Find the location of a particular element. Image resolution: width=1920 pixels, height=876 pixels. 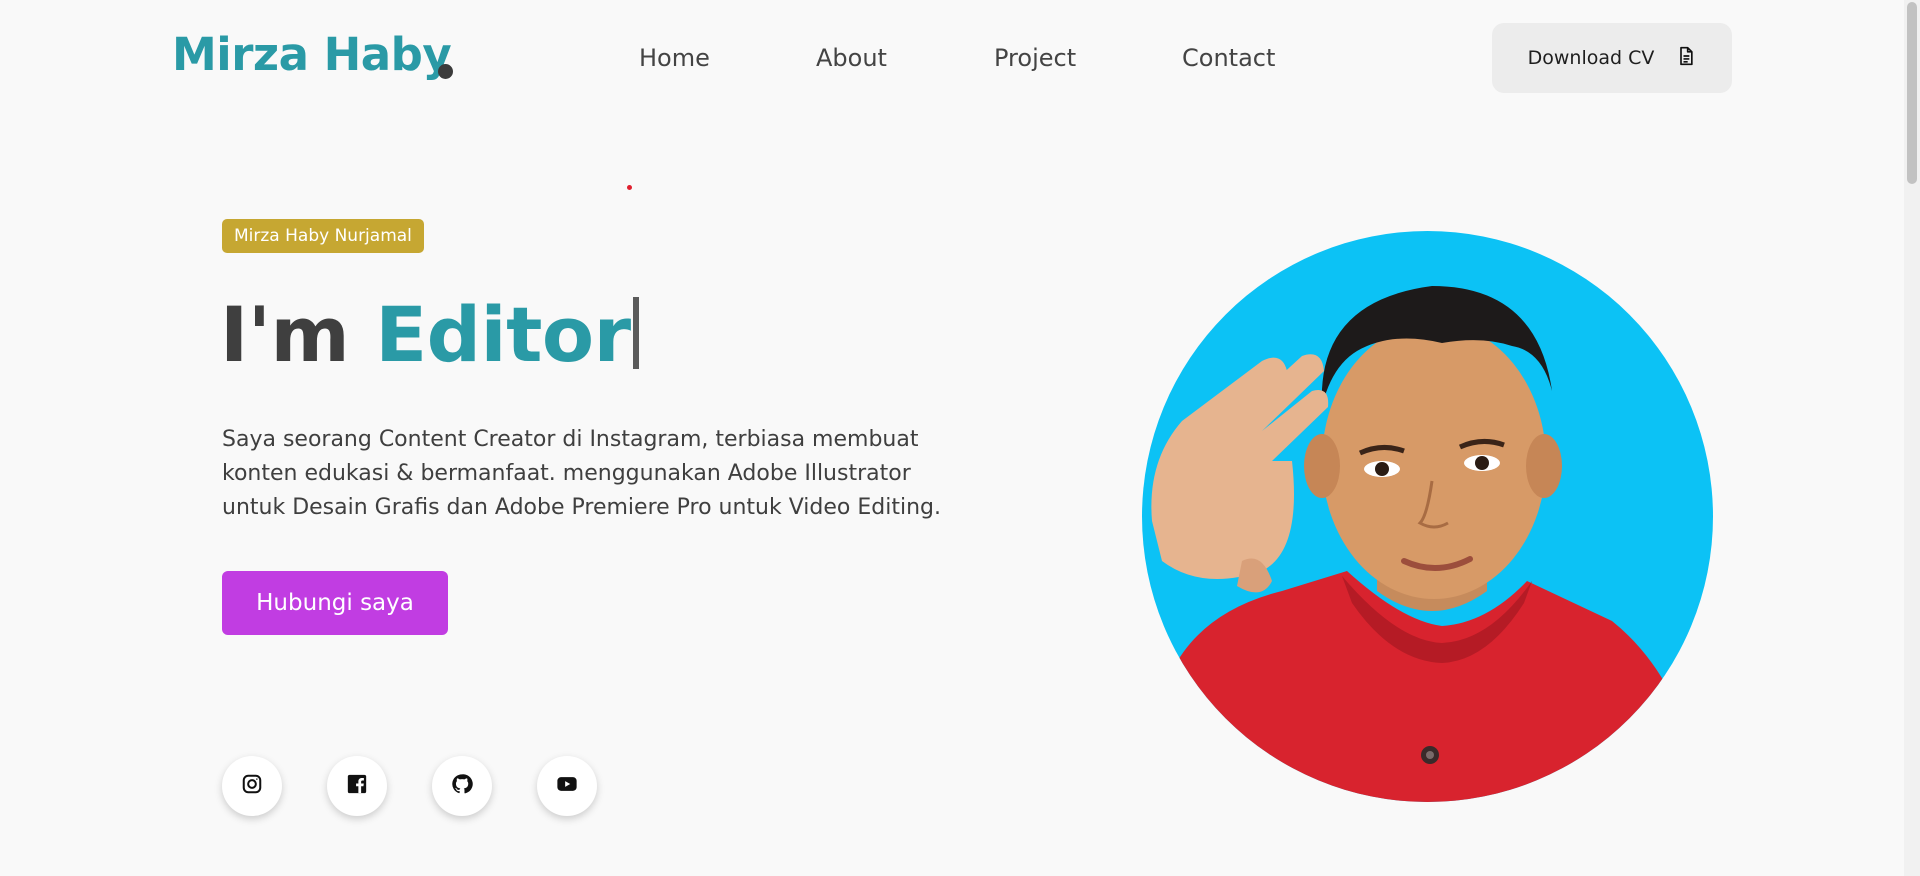

contact-me-button: Hubungi saya is located at coordinates (335, 603).